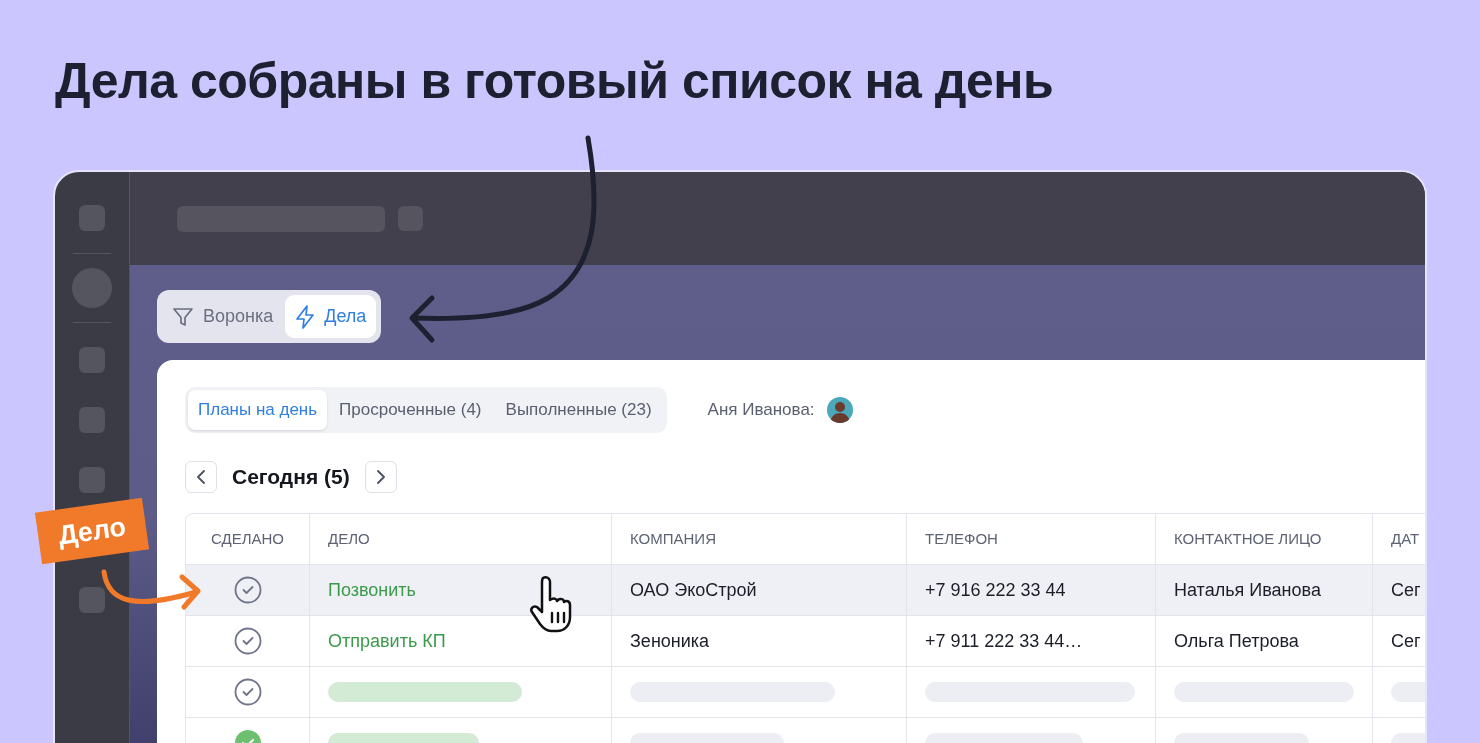 This screenshot has width=1480, height=743. I want to click on chevron-right-icon, so click(380, 477).